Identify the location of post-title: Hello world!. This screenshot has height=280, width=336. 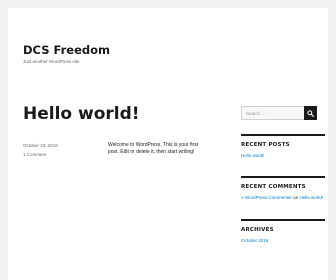
(81, 114).